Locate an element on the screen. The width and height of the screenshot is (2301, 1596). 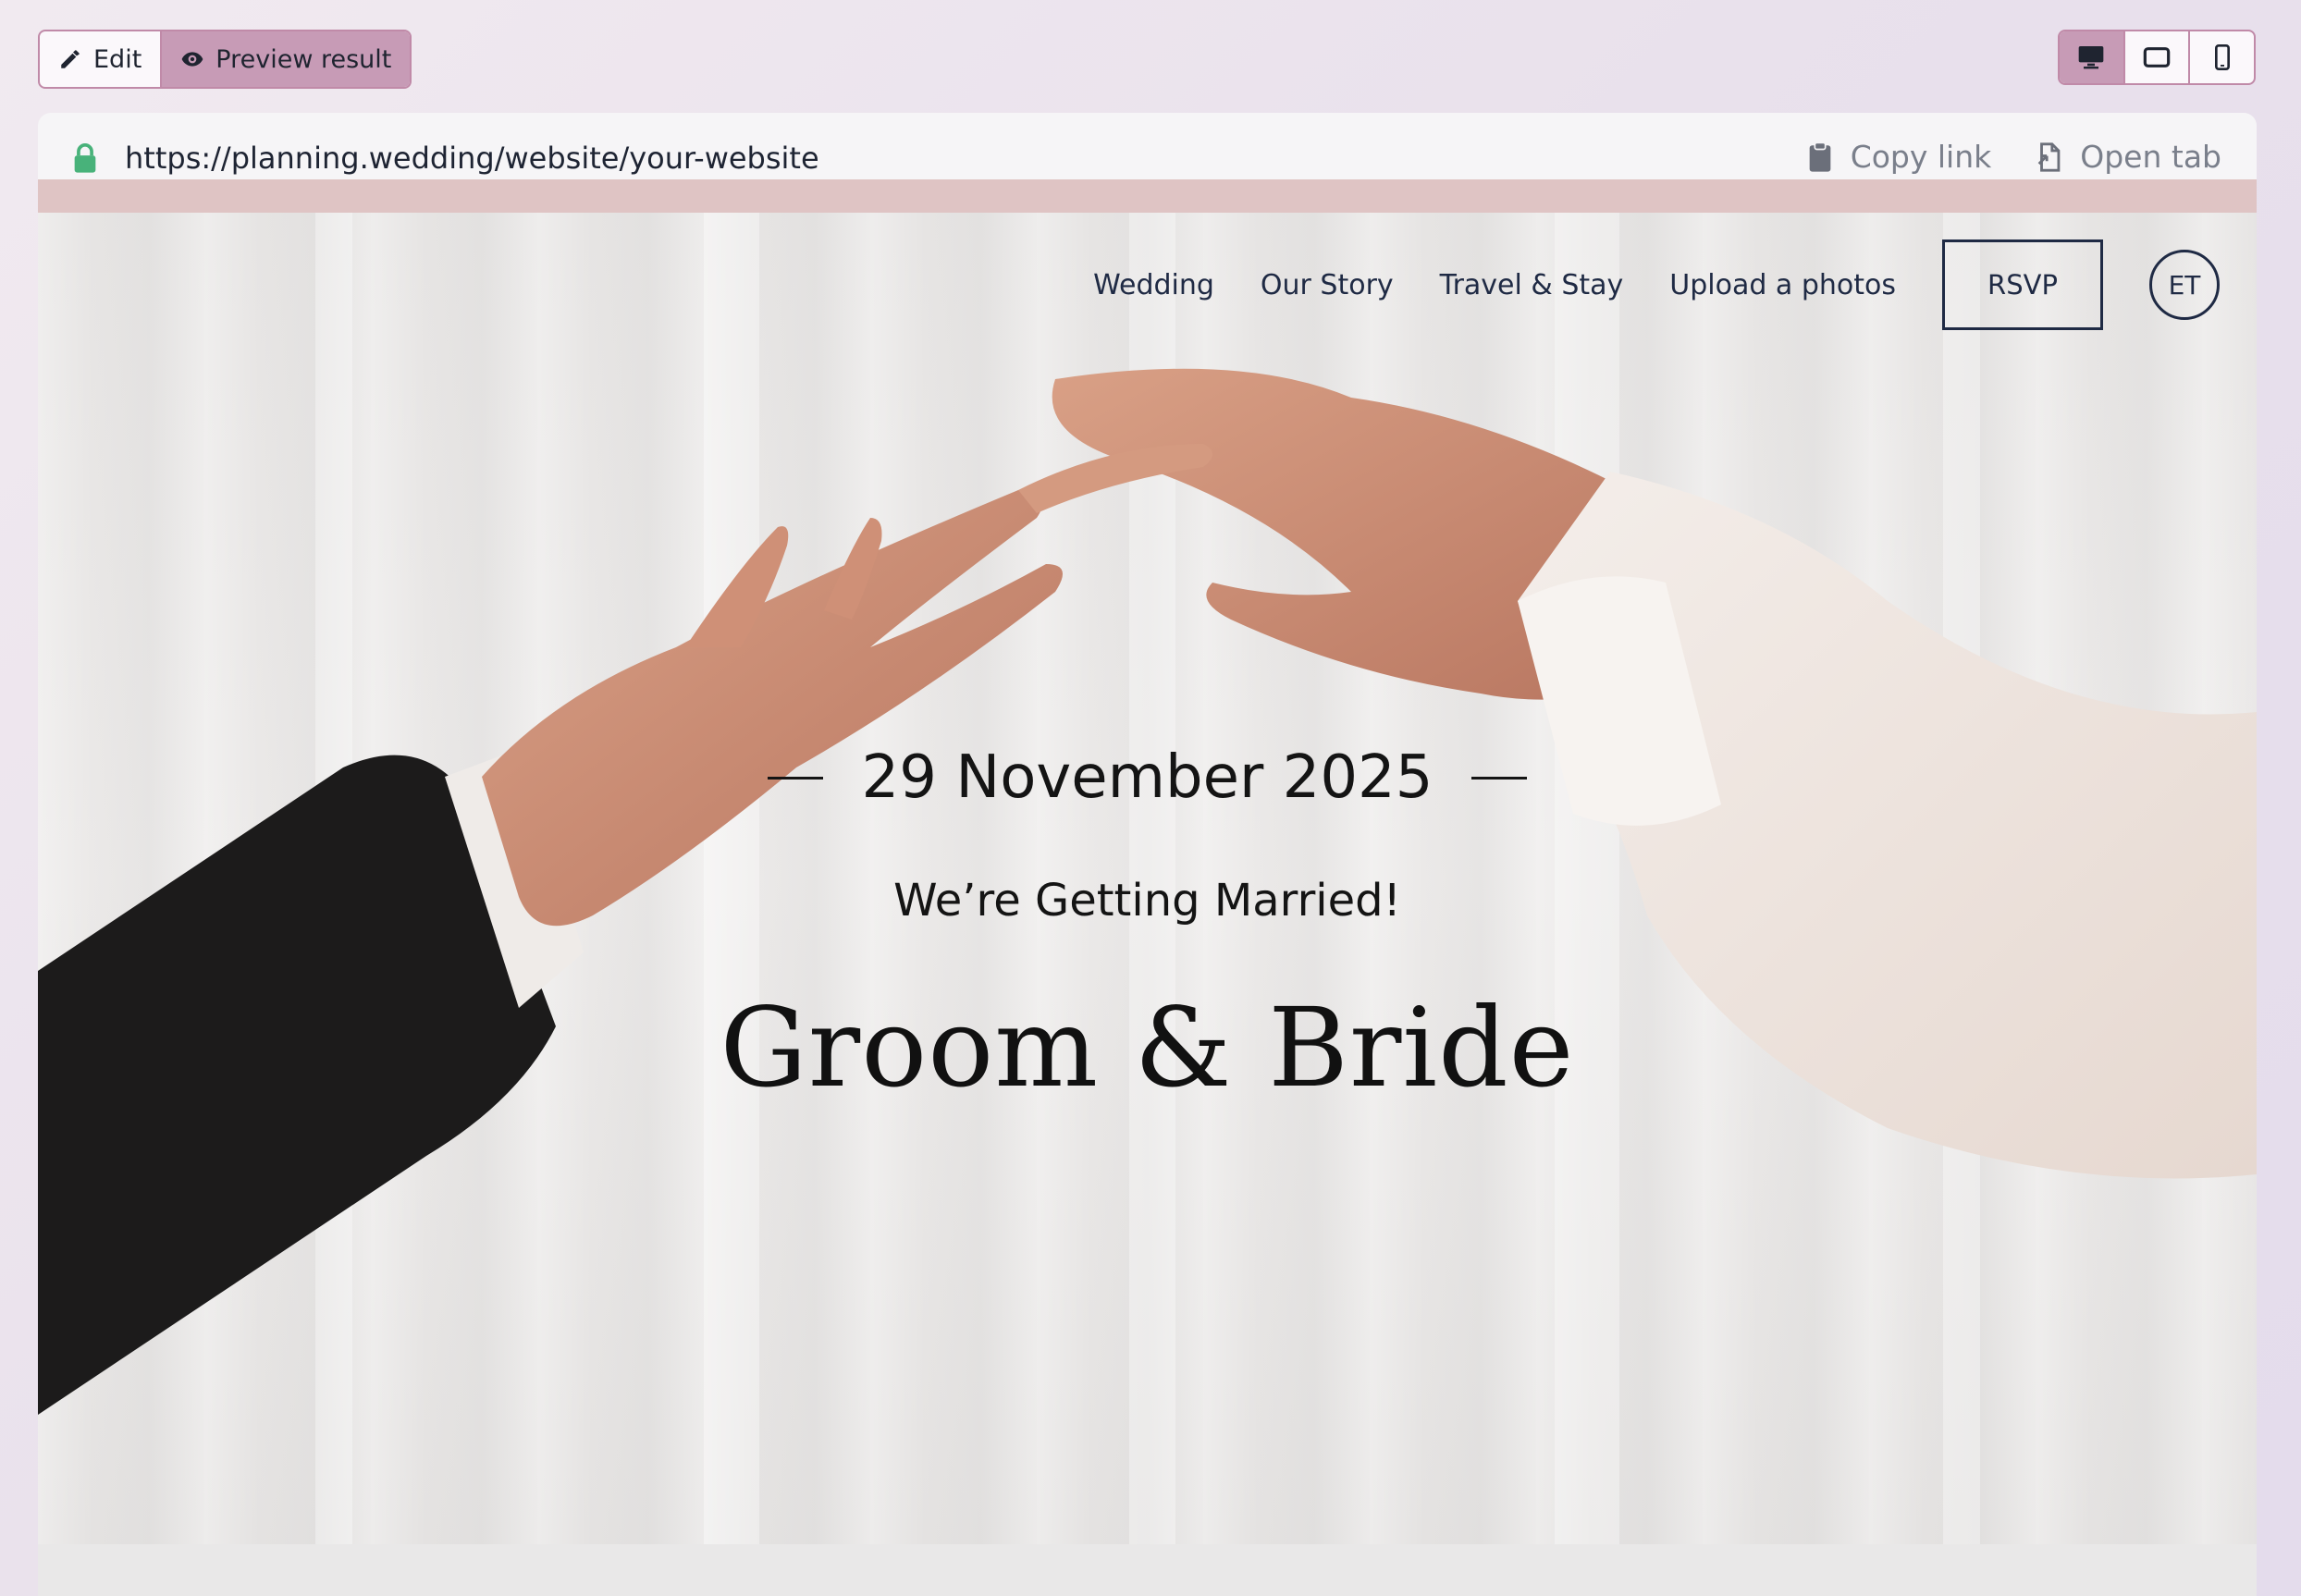
mobile-view-button is located at coordinates (2221, 57).